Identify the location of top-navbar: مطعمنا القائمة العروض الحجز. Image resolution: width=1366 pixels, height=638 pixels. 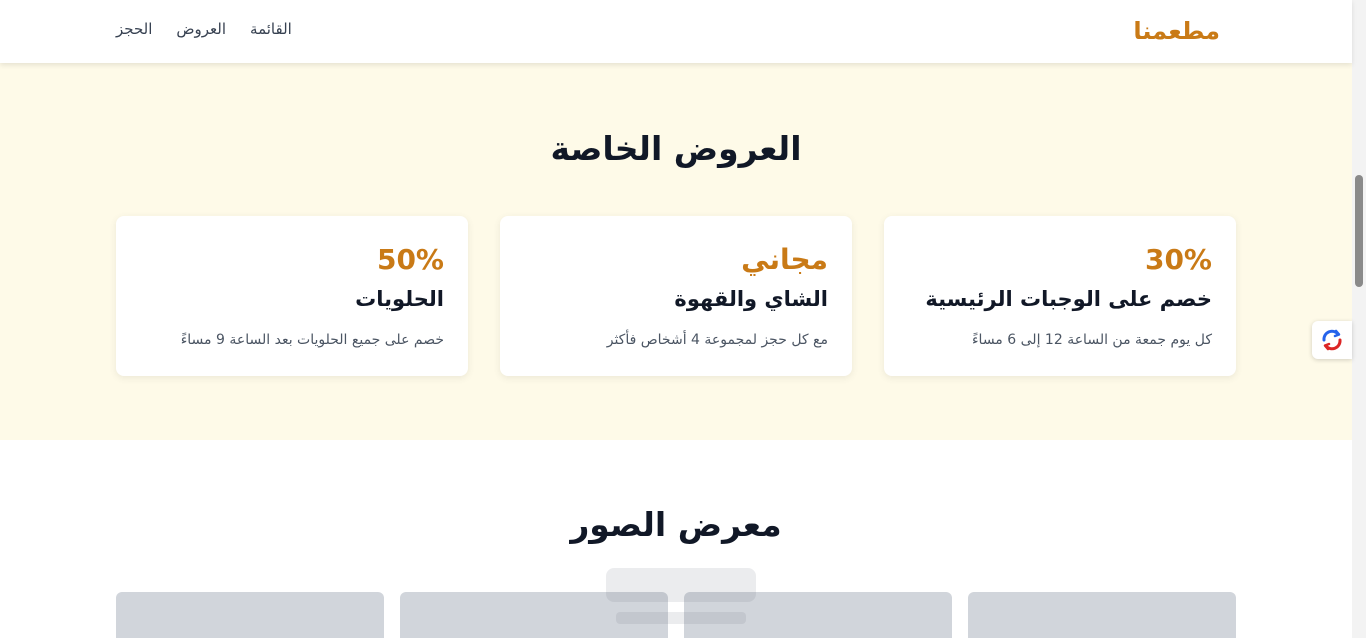
(676, 31).